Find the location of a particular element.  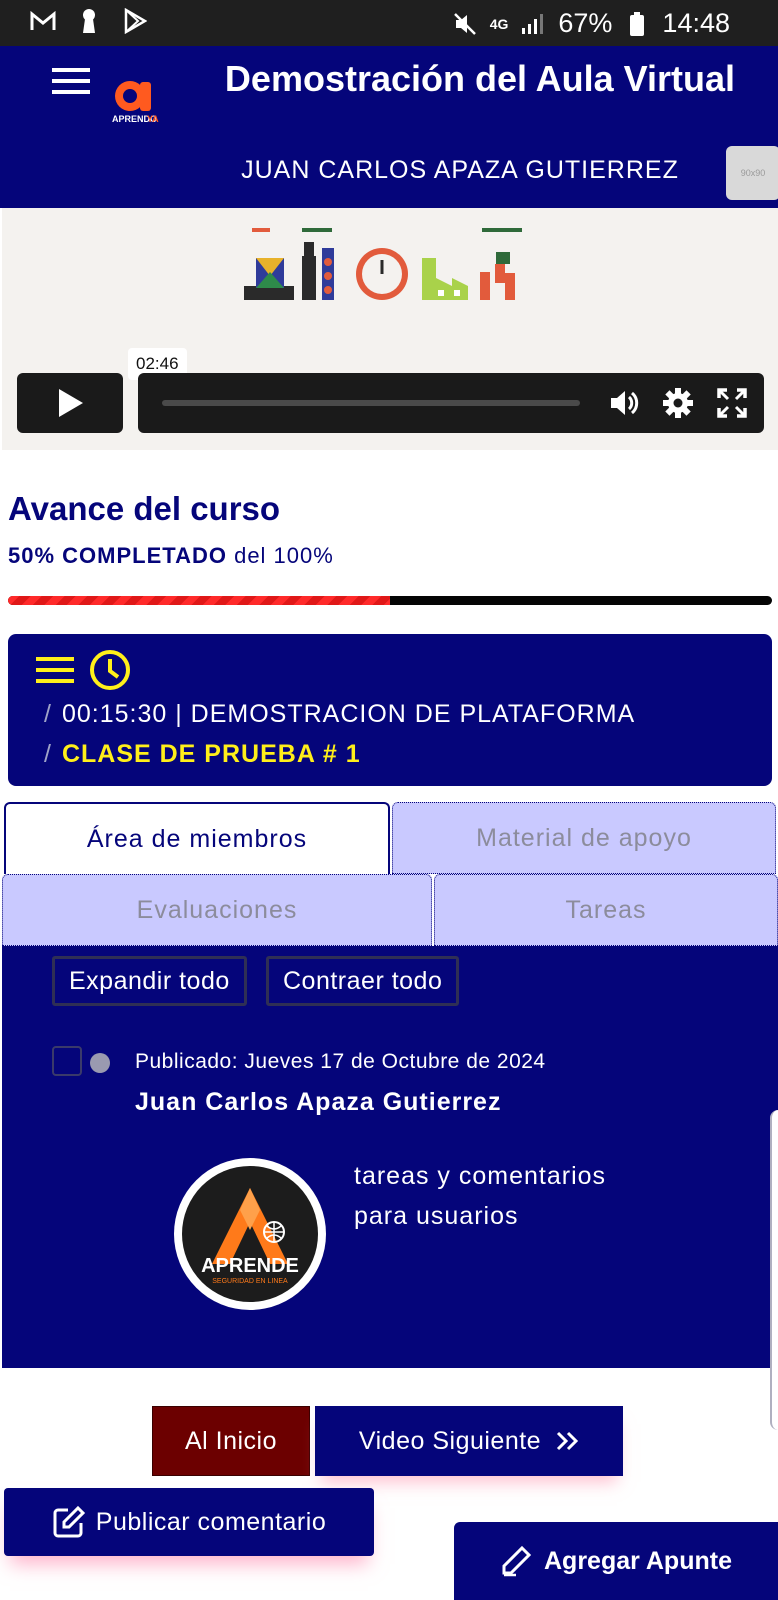

play-icon is located at coordinates (71, 403).